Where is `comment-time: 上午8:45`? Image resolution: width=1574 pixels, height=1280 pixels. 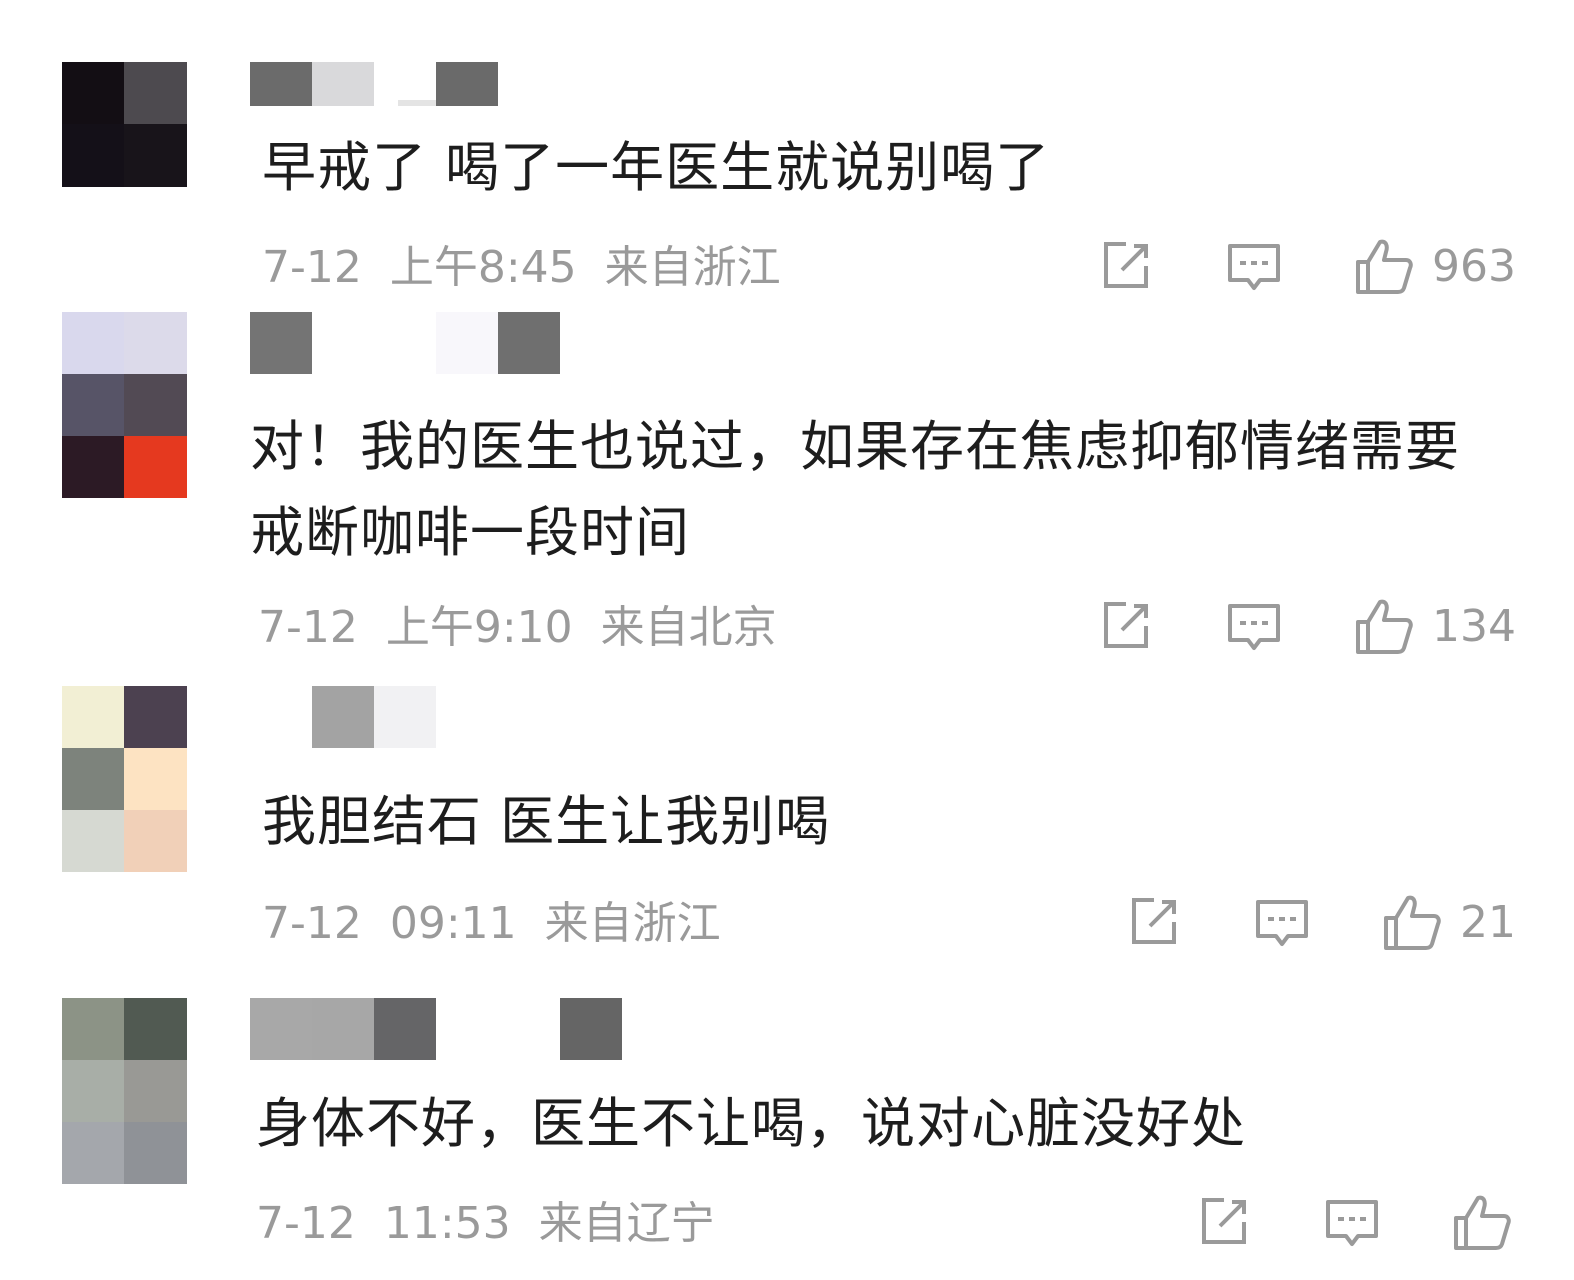 comment-time: 上午8:45 is located at coordinates (483, 267).